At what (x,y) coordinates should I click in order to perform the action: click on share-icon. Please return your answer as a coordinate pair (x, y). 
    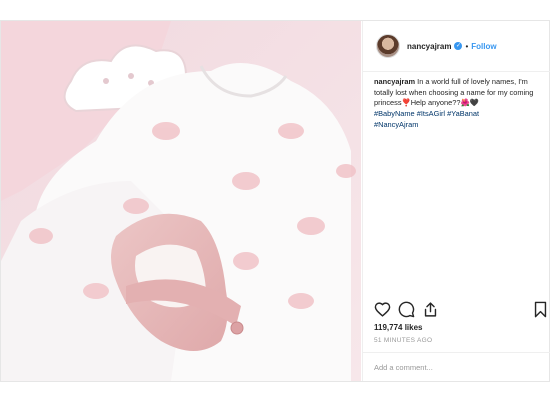
    Looking at the image, I should click on (430, 309).